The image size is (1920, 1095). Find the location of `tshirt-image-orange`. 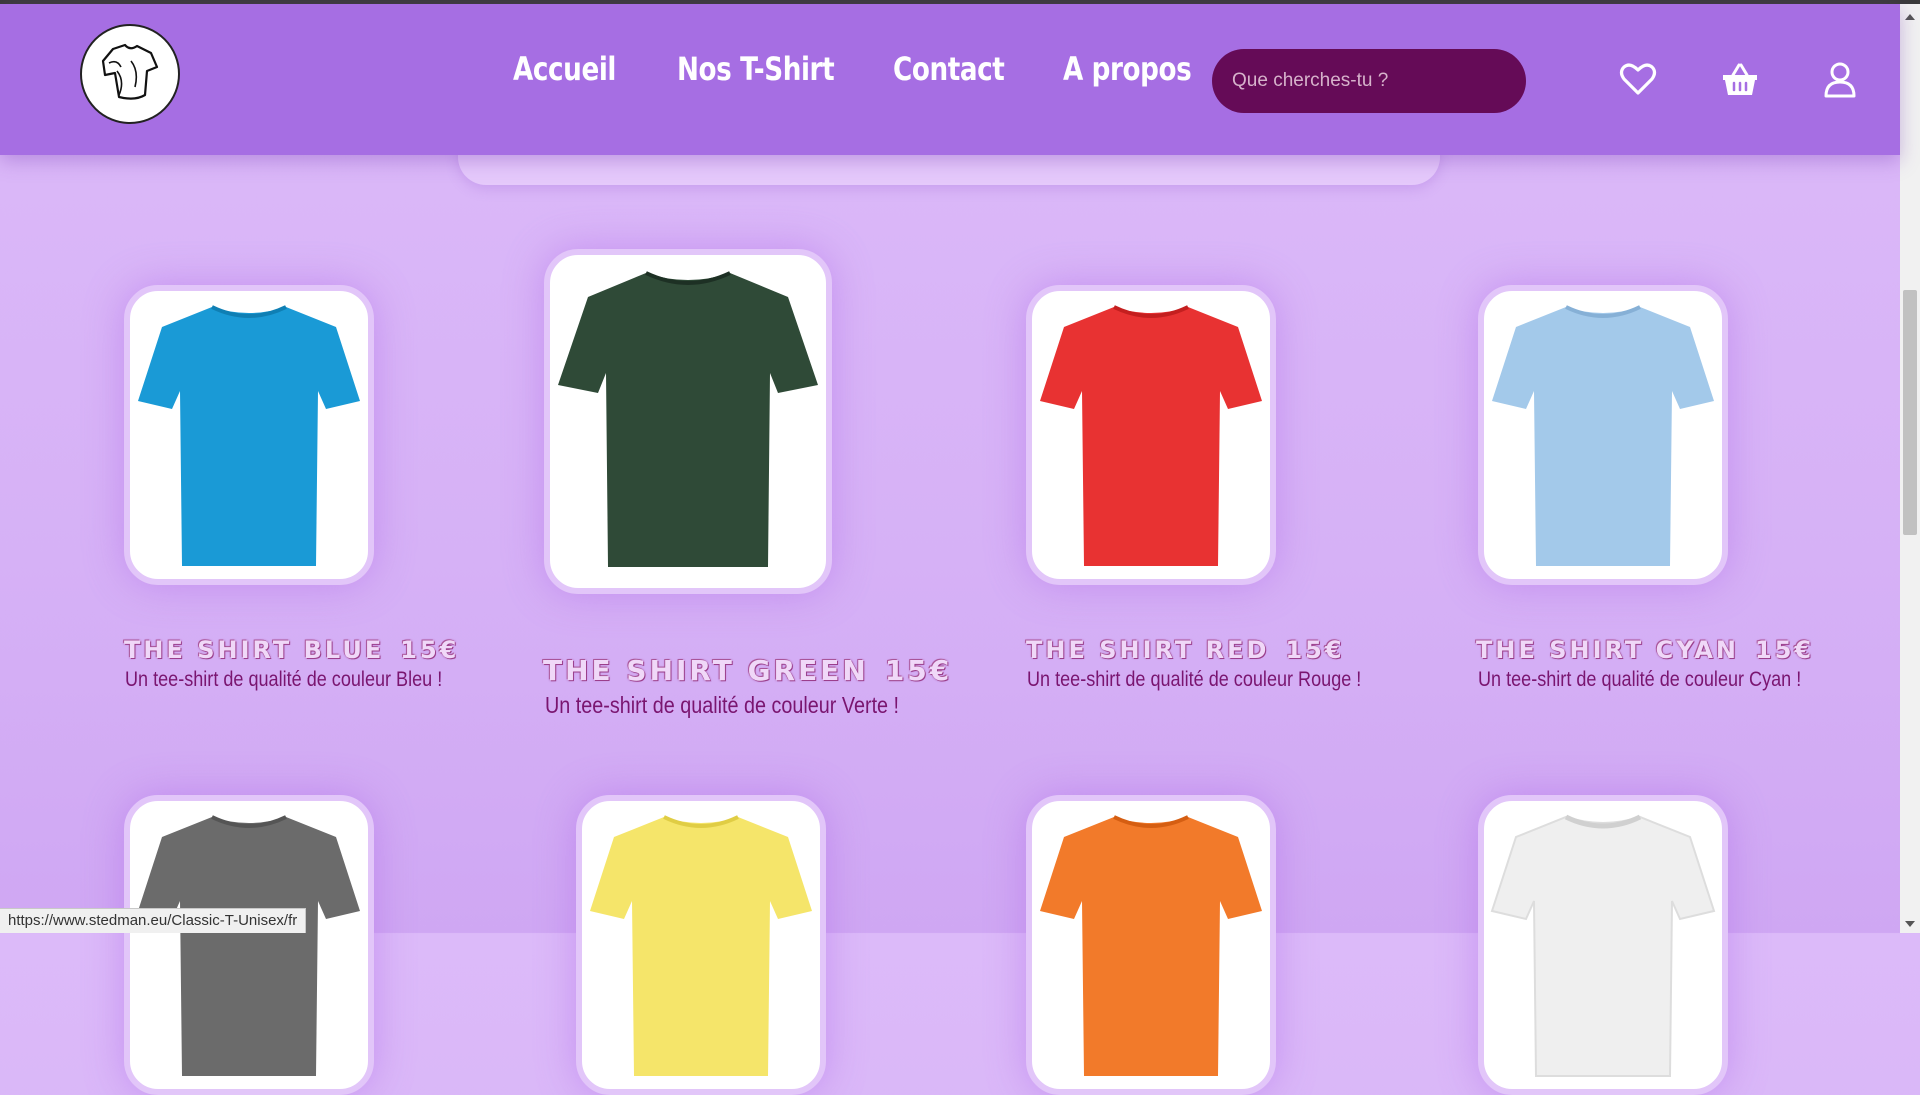

tshirt-image-orange is located at coordinates (1151, 945).